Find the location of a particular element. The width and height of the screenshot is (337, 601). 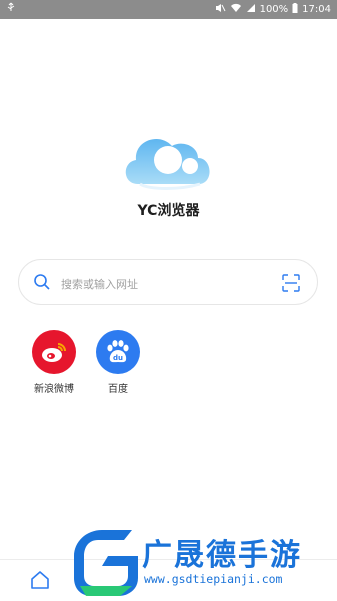

shortcut-baidu: du 百度 is located at coordinates (118, 362).